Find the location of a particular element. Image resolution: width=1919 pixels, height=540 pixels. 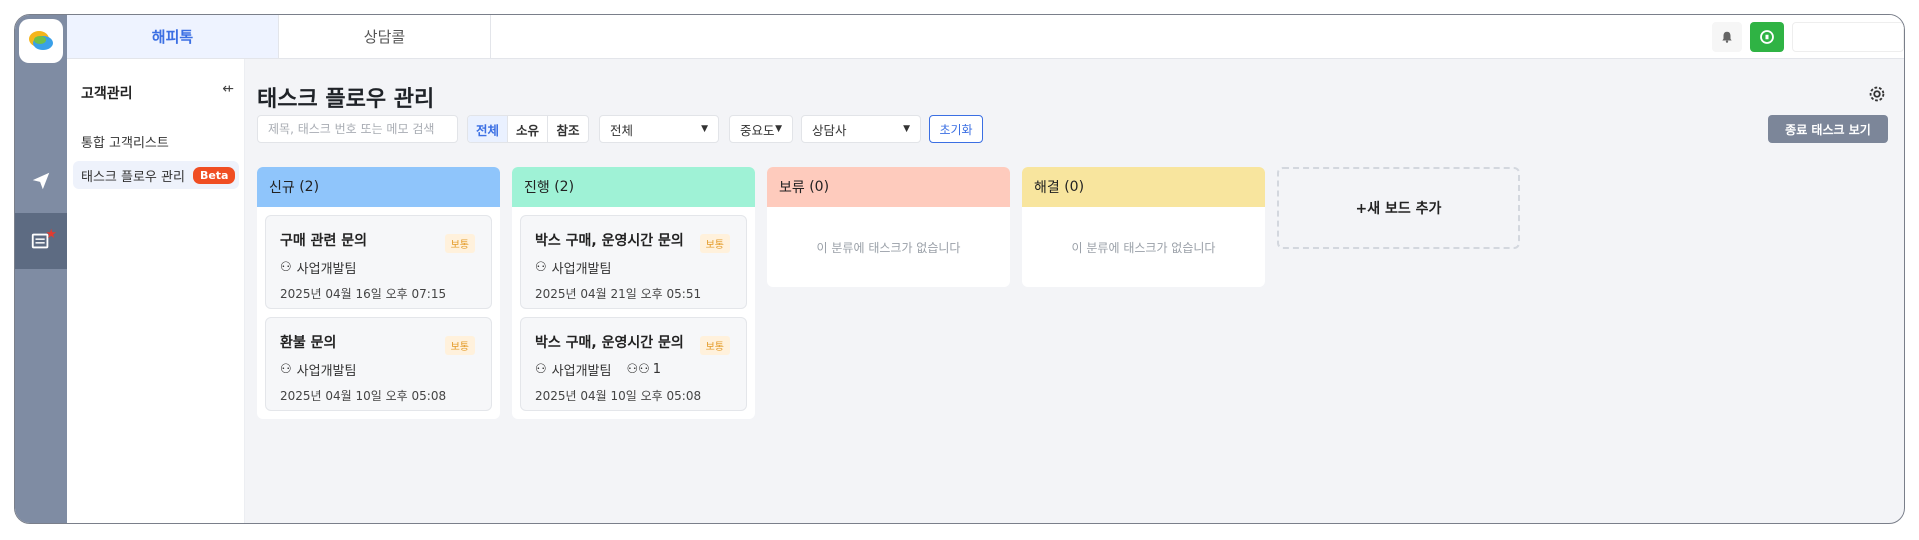

sidebar-title: 고객관리 is located at coordinates (107, 94).